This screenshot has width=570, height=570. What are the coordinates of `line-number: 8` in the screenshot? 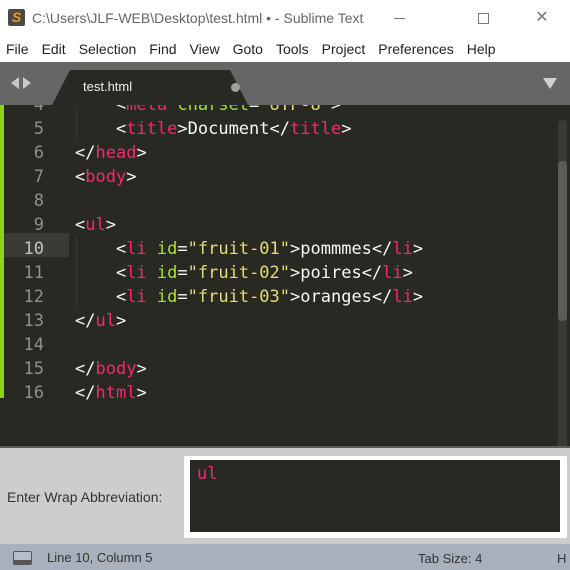 It's located at (38, 201).